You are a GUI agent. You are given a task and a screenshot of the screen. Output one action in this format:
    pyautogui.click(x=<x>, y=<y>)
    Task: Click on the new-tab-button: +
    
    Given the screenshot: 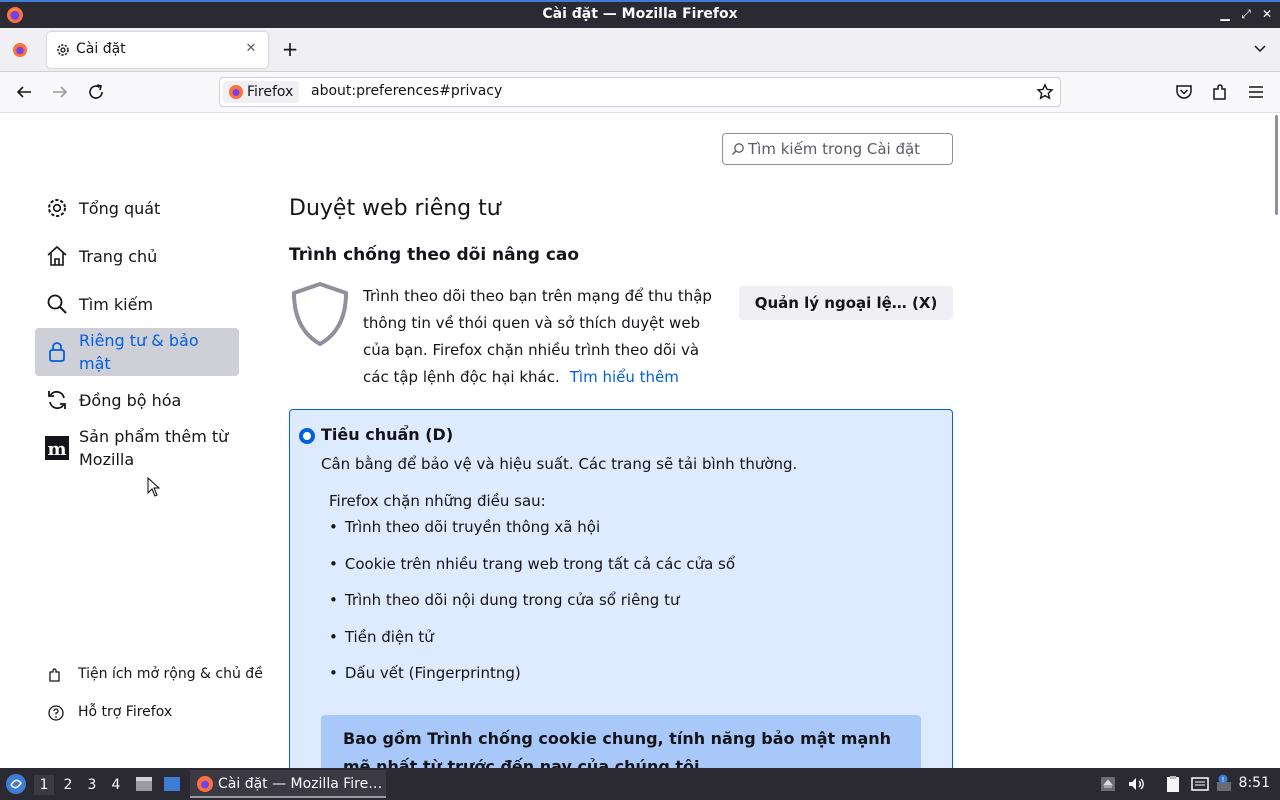 What is the action you would take?
    pyautogui.click(x=290, y=49)
    